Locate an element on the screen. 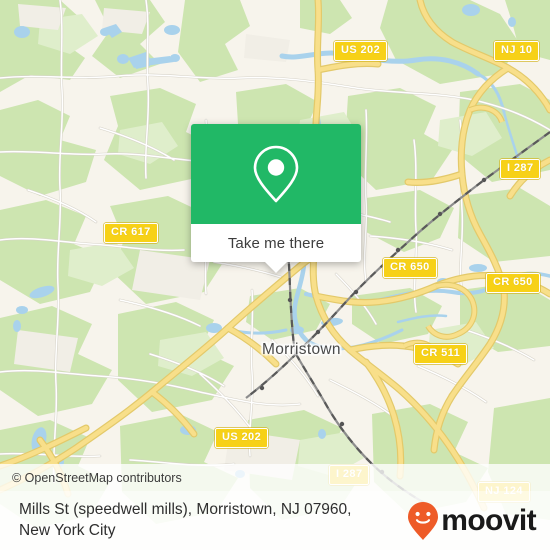  moovit-logo: moovit is located at coordinates (478, 521).